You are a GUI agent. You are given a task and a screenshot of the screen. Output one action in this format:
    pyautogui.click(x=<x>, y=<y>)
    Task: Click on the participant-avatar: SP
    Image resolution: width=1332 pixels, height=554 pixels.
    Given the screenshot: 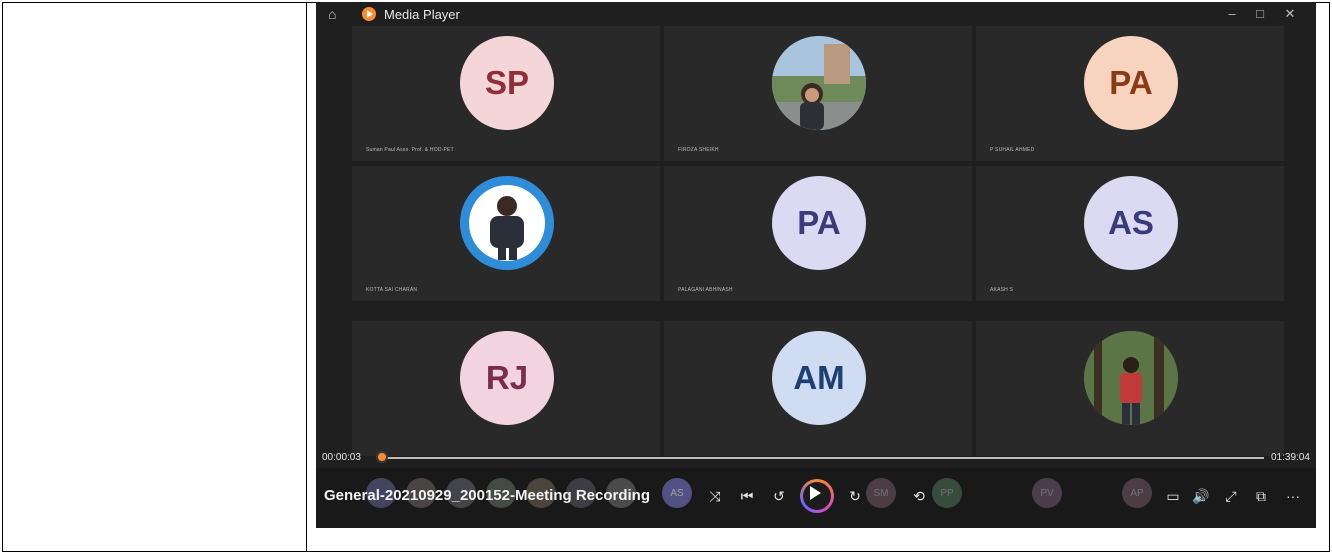 What is the action you would take?
    pyautogui.click(x=507, y=83)
    